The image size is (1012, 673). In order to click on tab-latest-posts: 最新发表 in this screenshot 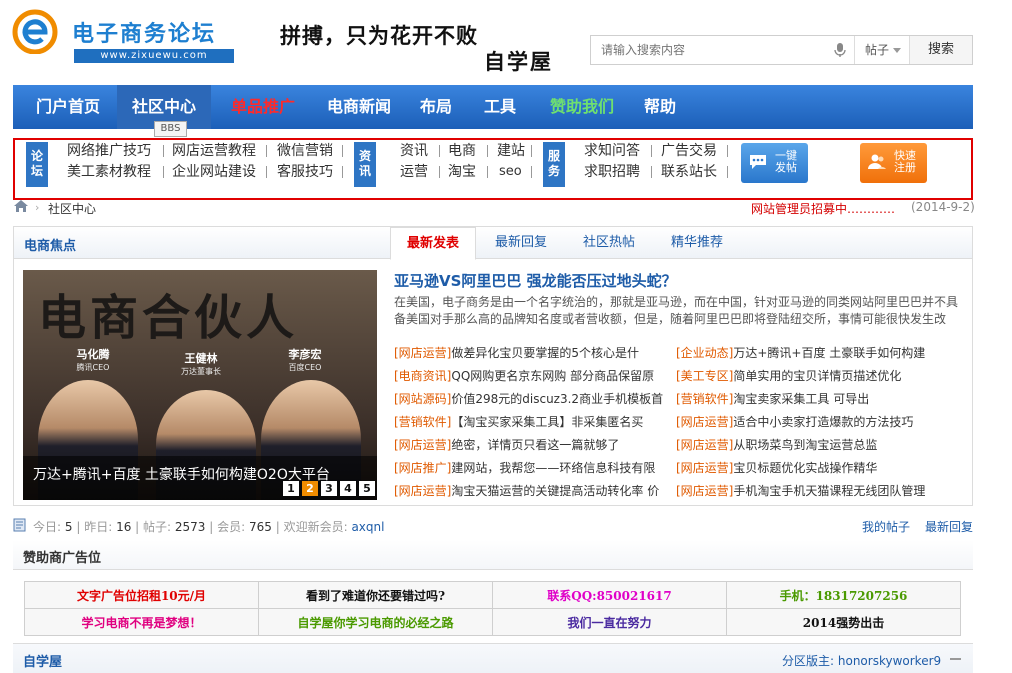, I will do `click(433, 243)`.